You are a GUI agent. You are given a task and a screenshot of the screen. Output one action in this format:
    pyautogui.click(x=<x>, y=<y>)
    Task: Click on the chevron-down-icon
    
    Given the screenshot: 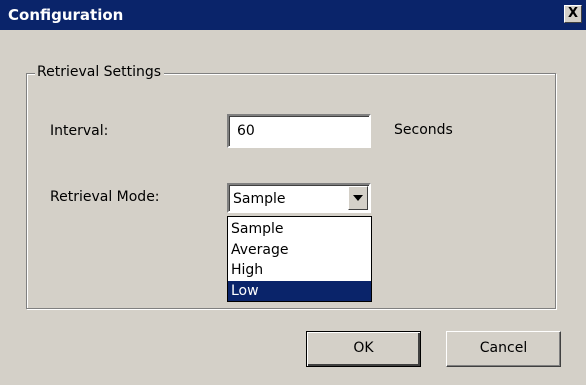 What is the action you would take?
    pyautogui.click(x=358, y=198)
    